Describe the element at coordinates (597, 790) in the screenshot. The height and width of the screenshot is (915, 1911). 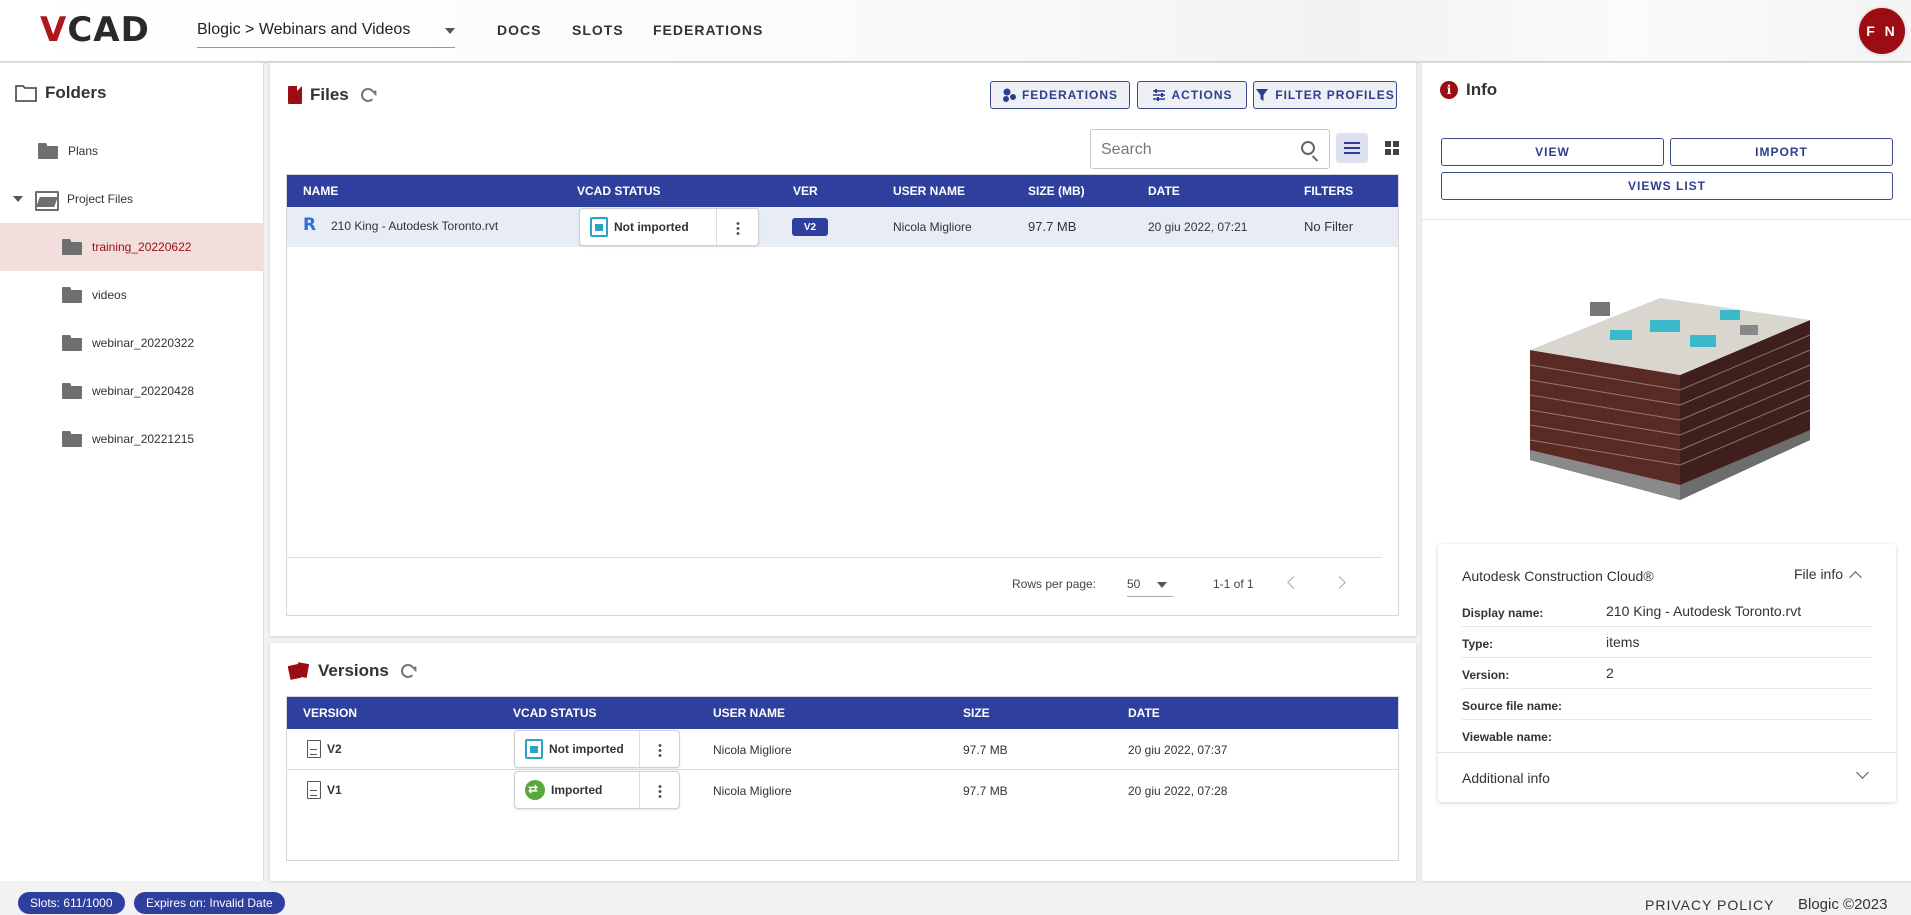
I see `vcad-status-pill: Imported` at that location.